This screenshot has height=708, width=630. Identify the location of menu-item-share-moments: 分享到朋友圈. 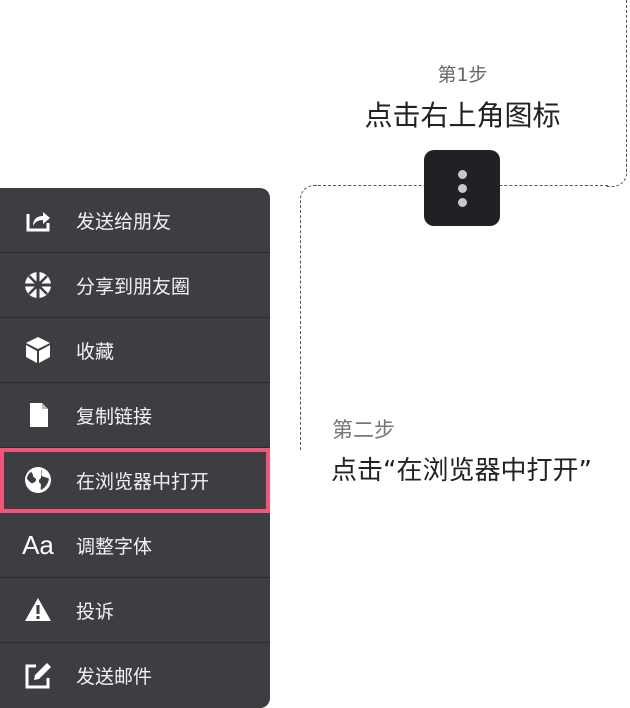
(135, 285).